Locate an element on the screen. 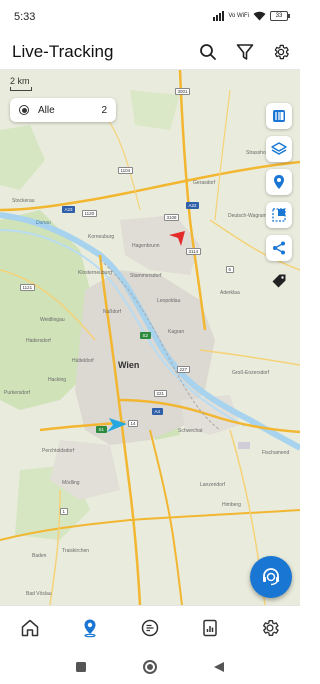  nav-home is located at coordinates (30, 627).